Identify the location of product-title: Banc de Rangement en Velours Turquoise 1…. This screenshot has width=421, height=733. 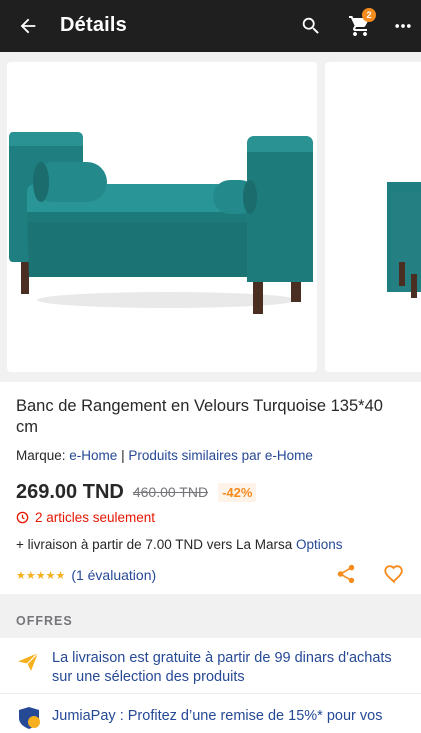
(199, 416).